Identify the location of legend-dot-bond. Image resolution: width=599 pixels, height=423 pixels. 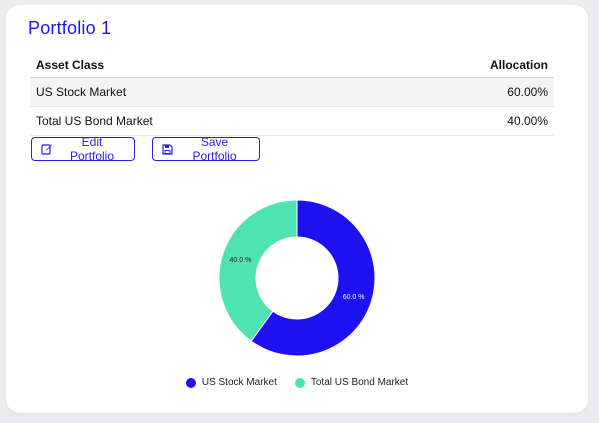
(299, 382).